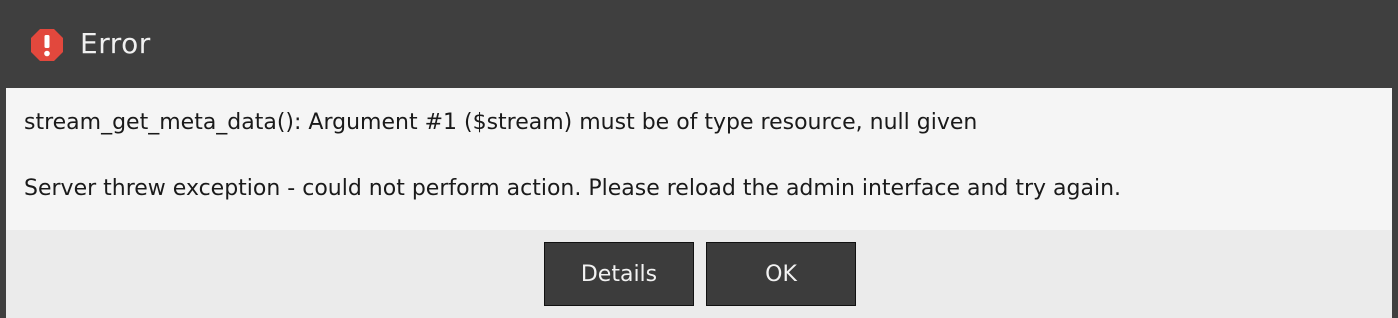 The image size is (1398, 318). I want to click on details-button: Details, so click(619, 274).